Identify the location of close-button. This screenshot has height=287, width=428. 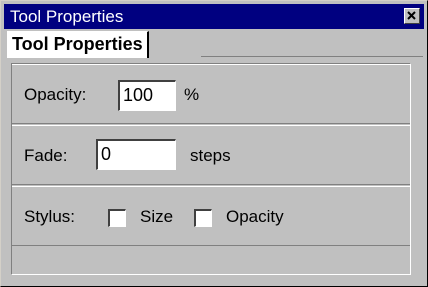
(412, 16).